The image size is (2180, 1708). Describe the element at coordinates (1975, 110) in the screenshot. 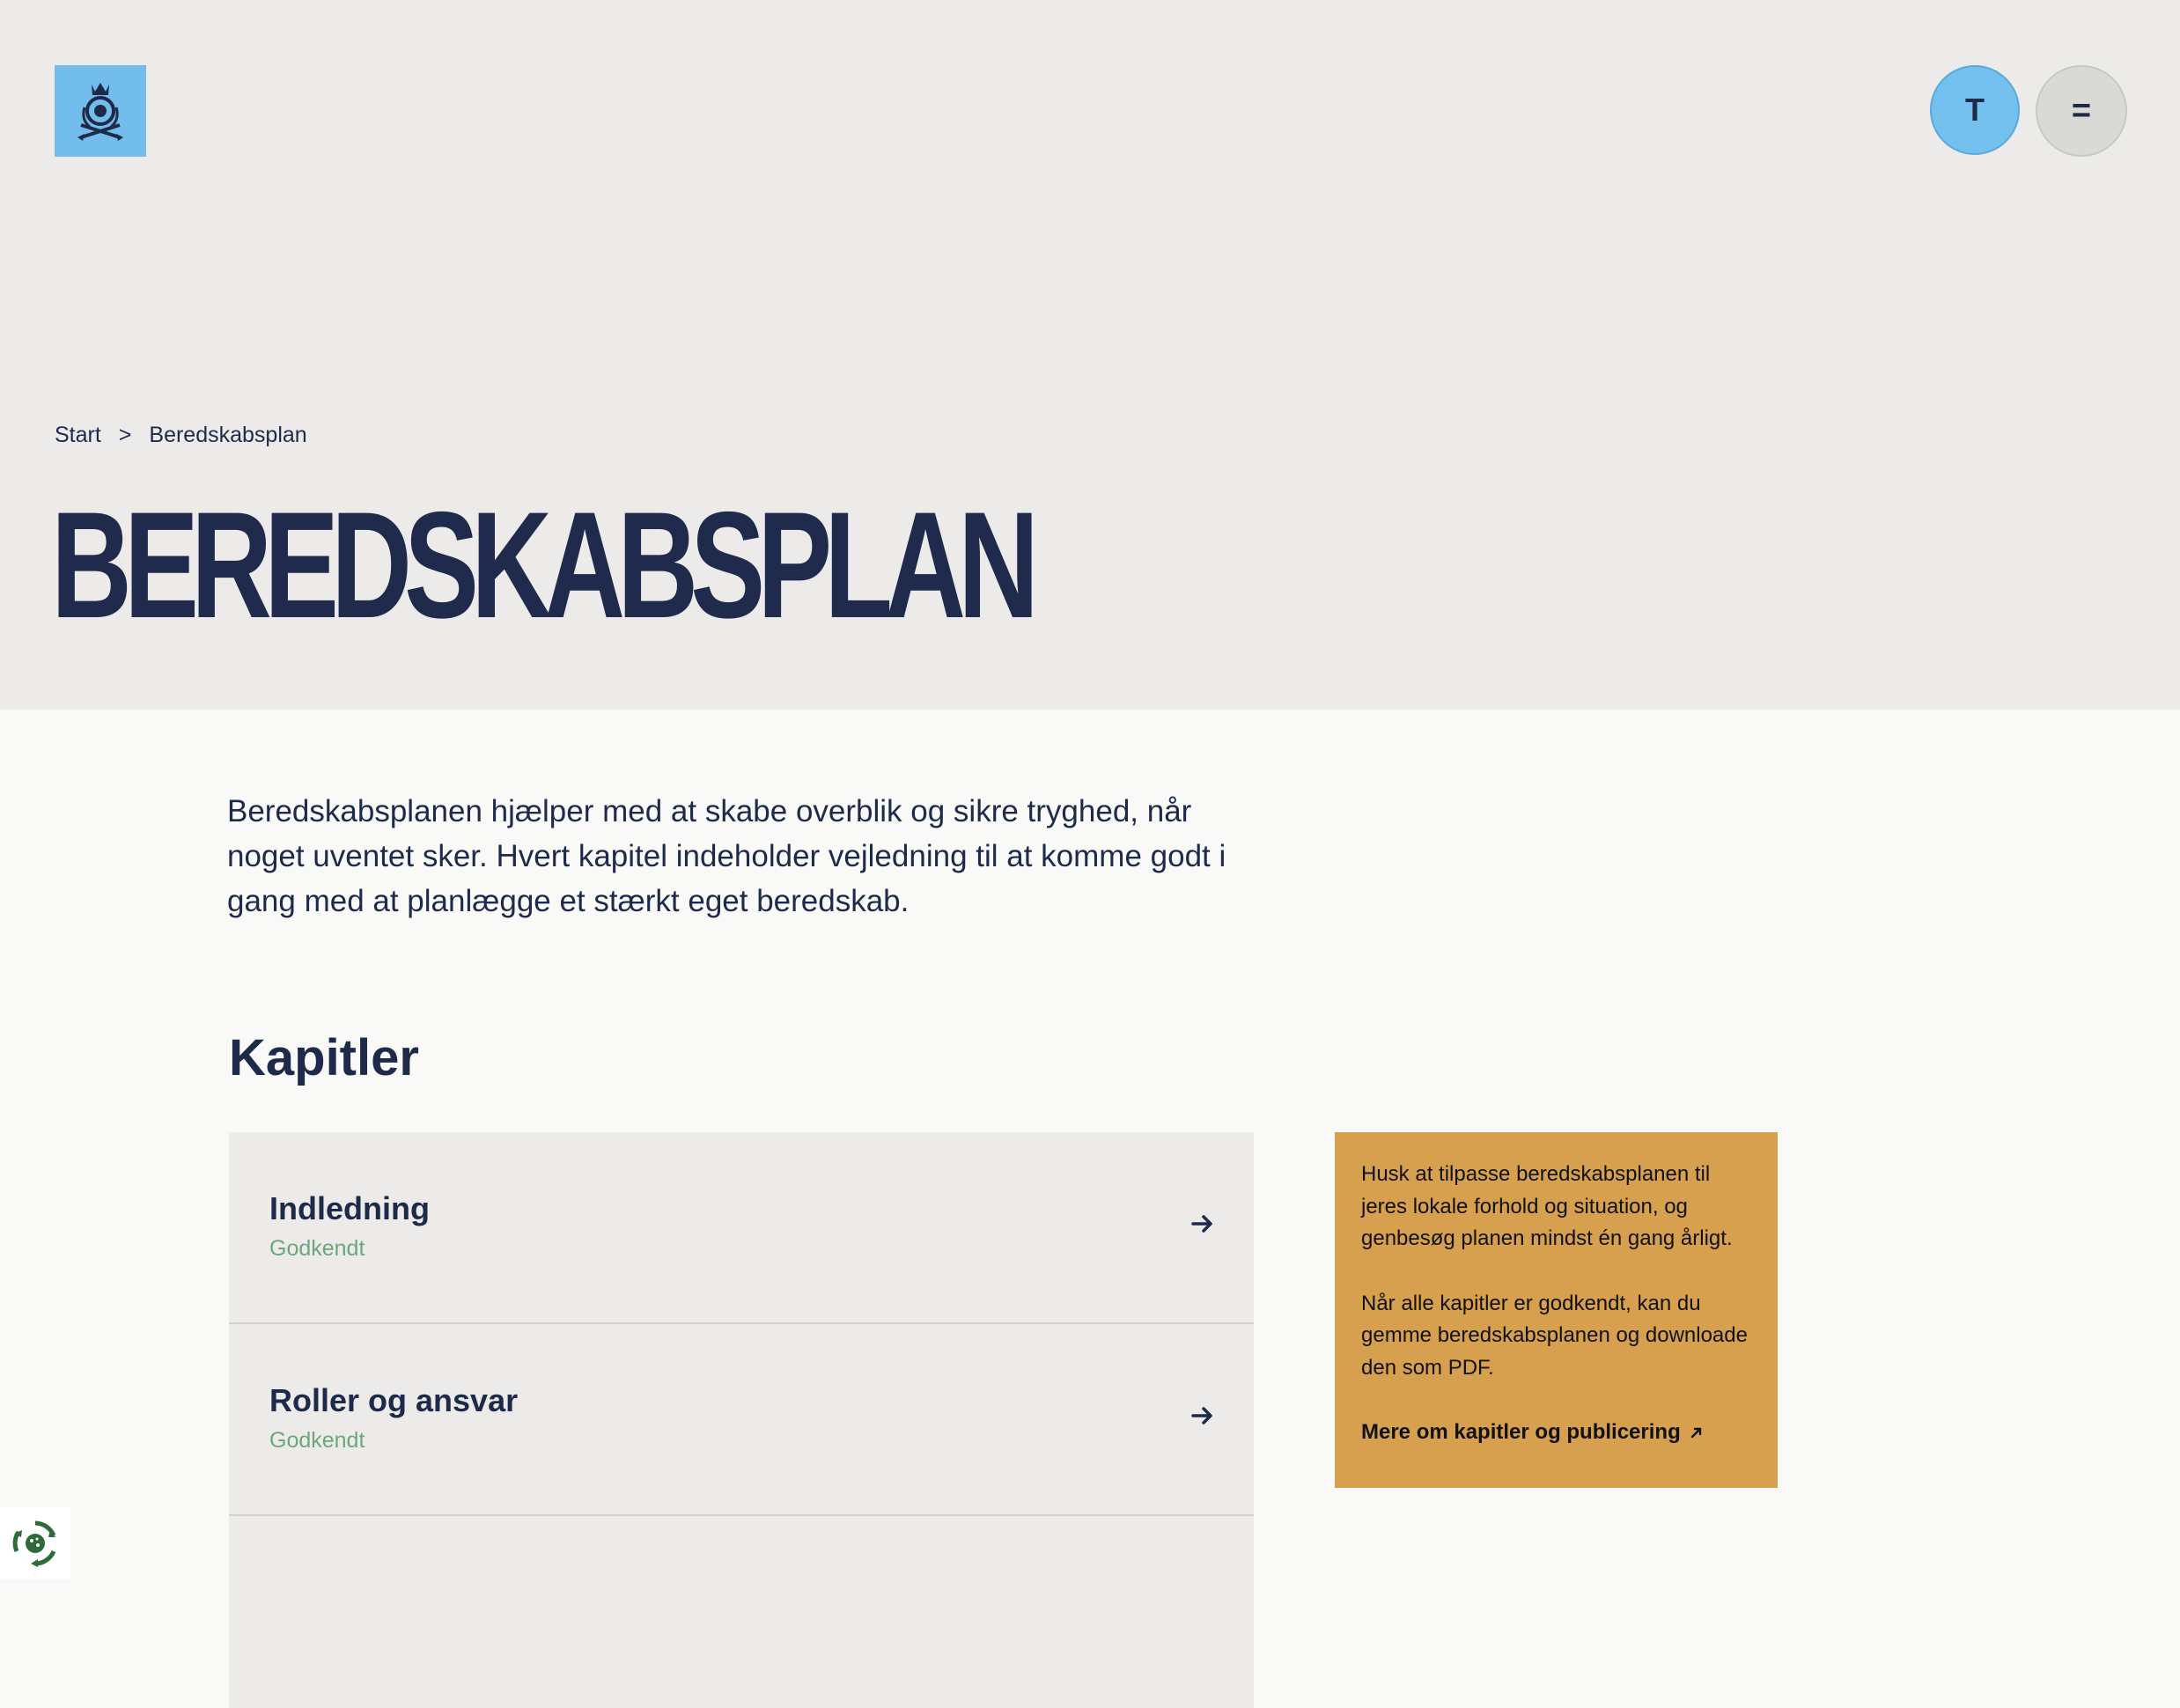

I see `user-avatar-button: T` at that location.